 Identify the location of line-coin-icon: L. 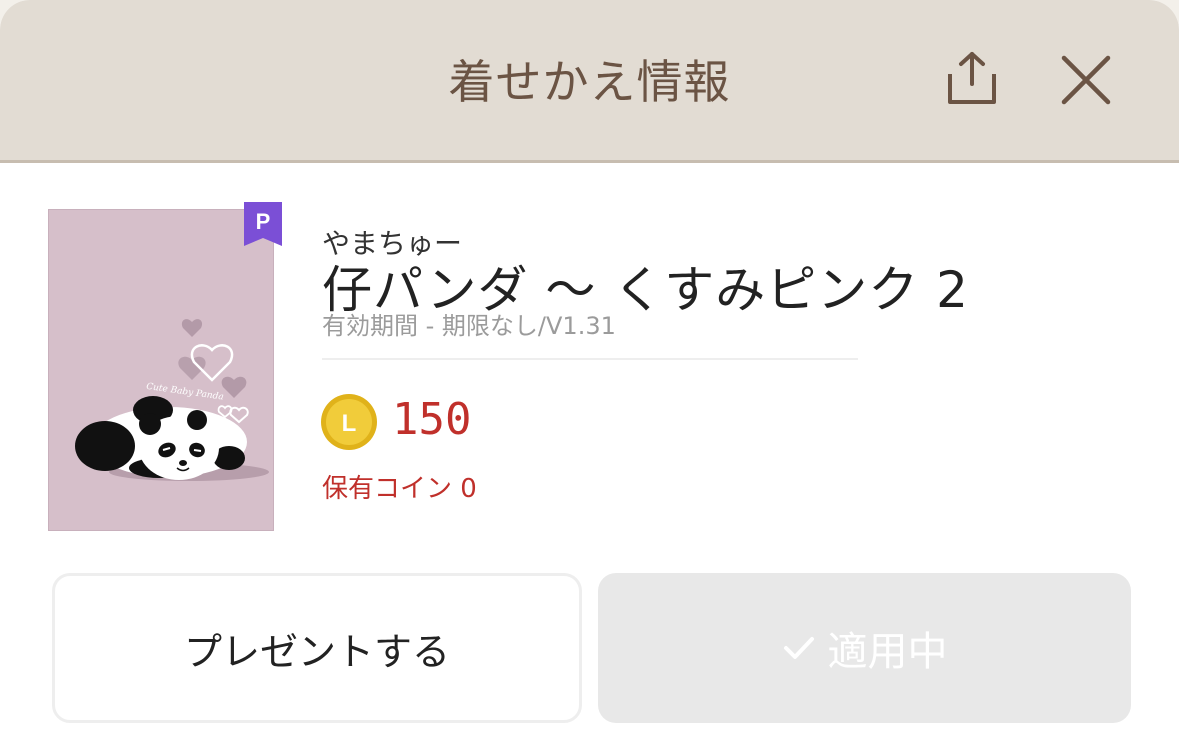
(349, 422).